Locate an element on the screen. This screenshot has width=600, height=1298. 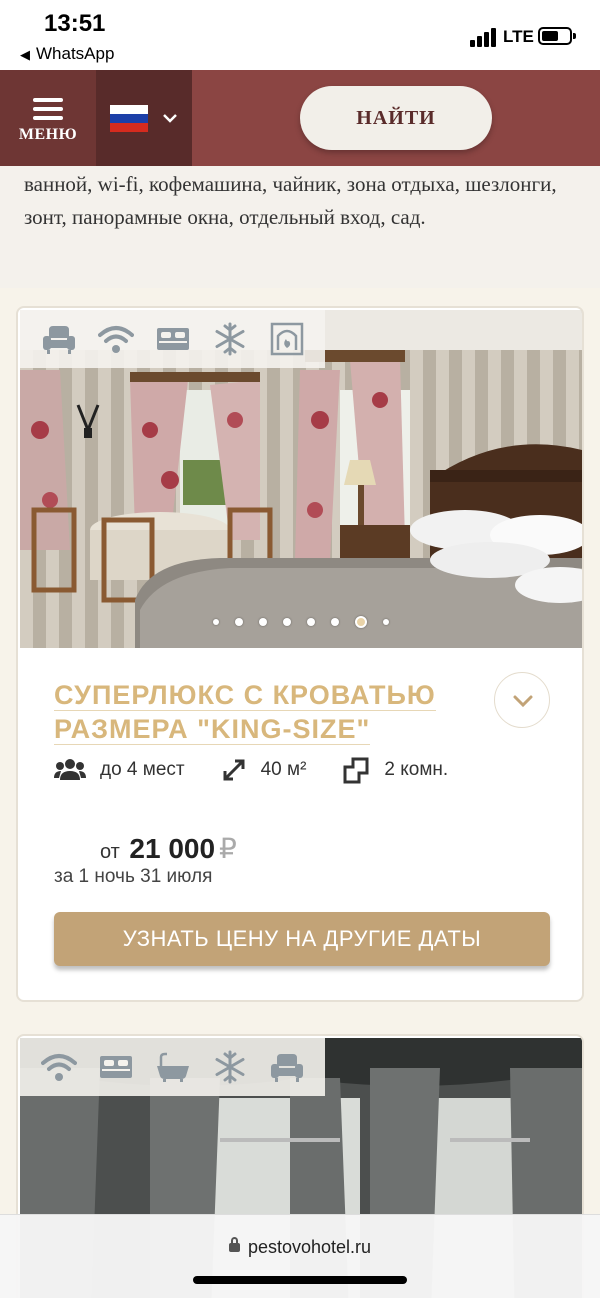
room-specs: до 4 мест 40 м² 2 комн. is located at coordinates (269, 770).